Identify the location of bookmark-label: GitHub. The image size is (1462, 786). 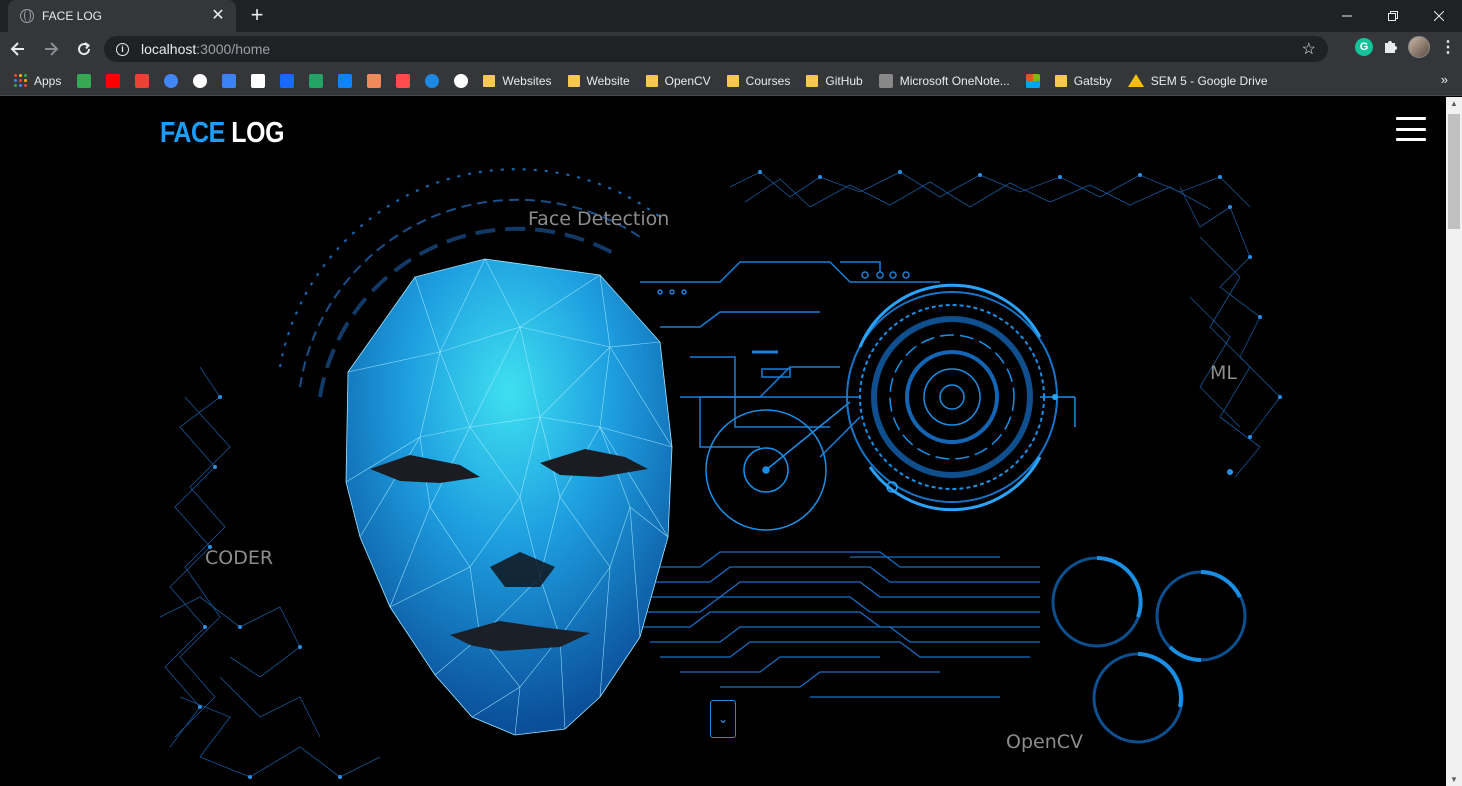
(844, 80).